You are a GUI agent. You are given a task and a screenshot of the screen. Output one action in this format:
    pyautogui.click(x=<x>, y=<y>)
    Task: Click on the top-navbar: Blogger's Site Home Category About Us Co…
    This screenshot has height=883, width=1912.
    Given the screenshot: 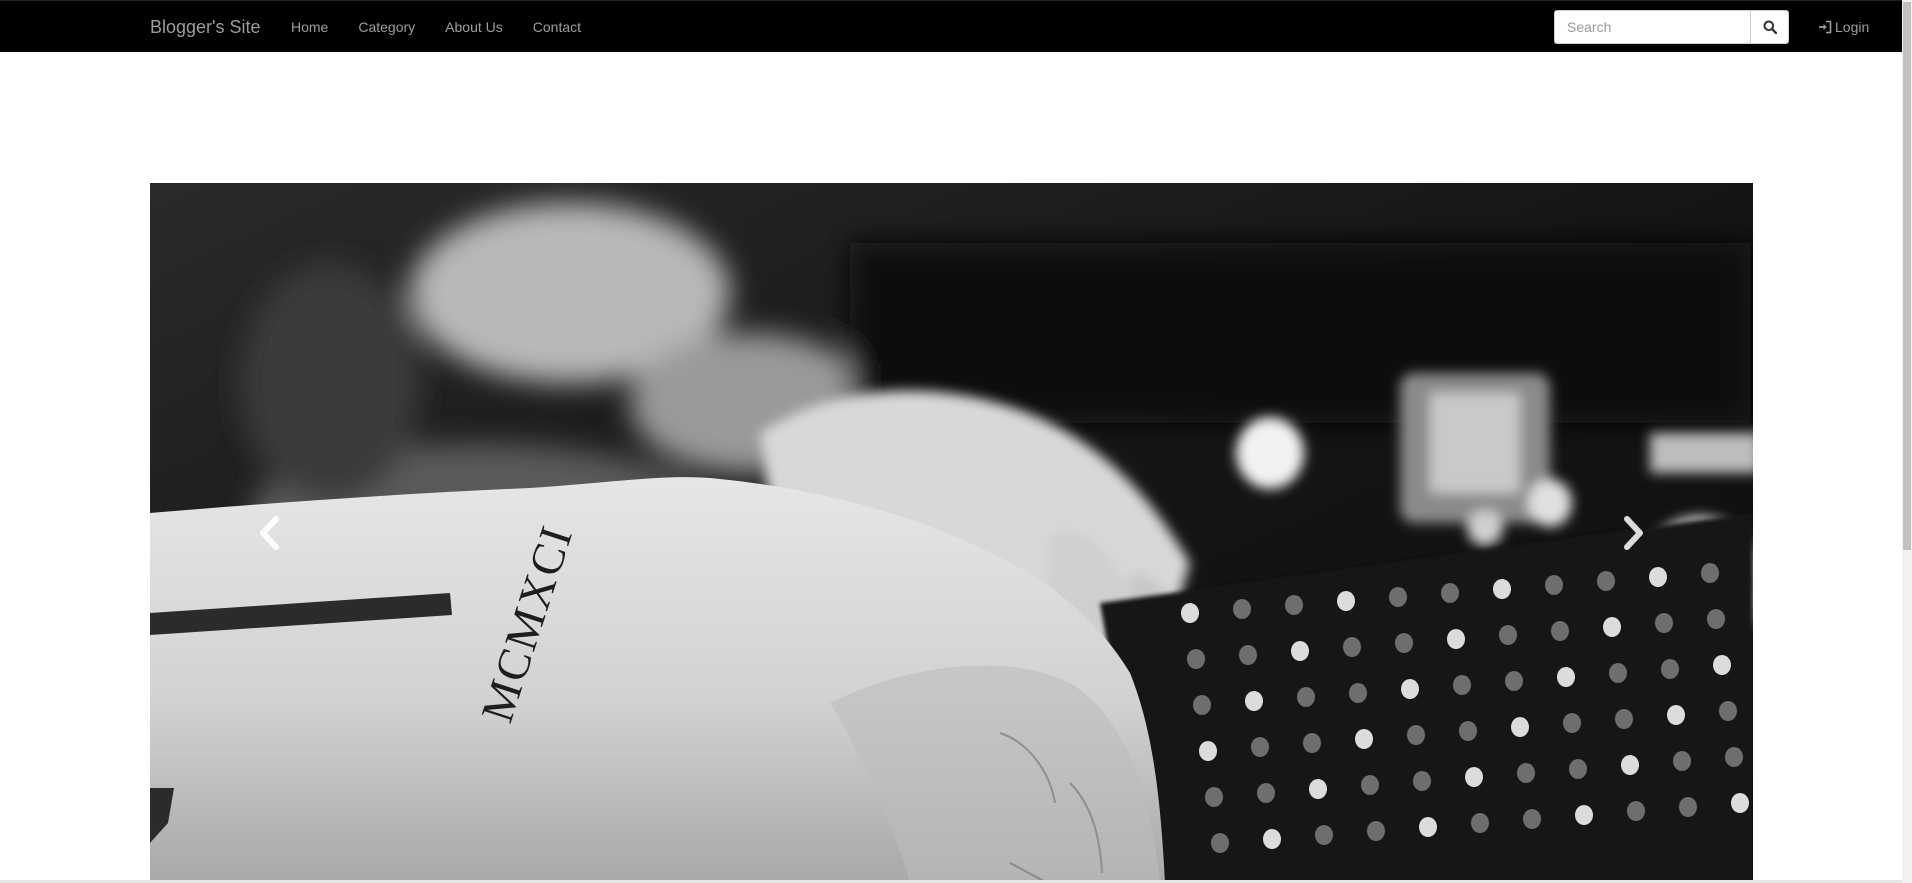 What is the action you would take?
    pyautogui.click(x=951, y=26)
    